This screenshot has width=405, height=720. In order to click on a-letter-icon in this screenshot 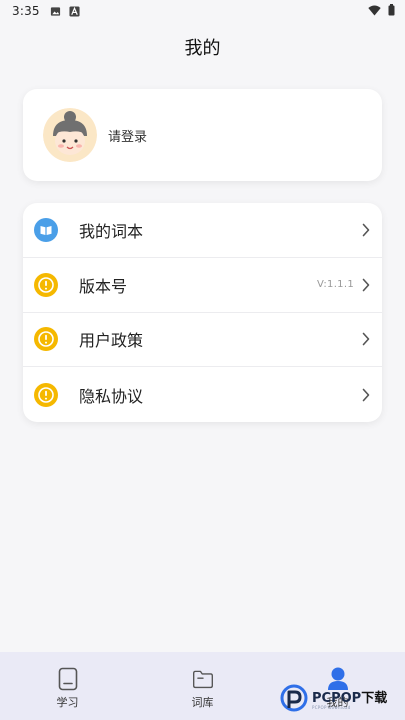, I will do `click(74, 11)`.